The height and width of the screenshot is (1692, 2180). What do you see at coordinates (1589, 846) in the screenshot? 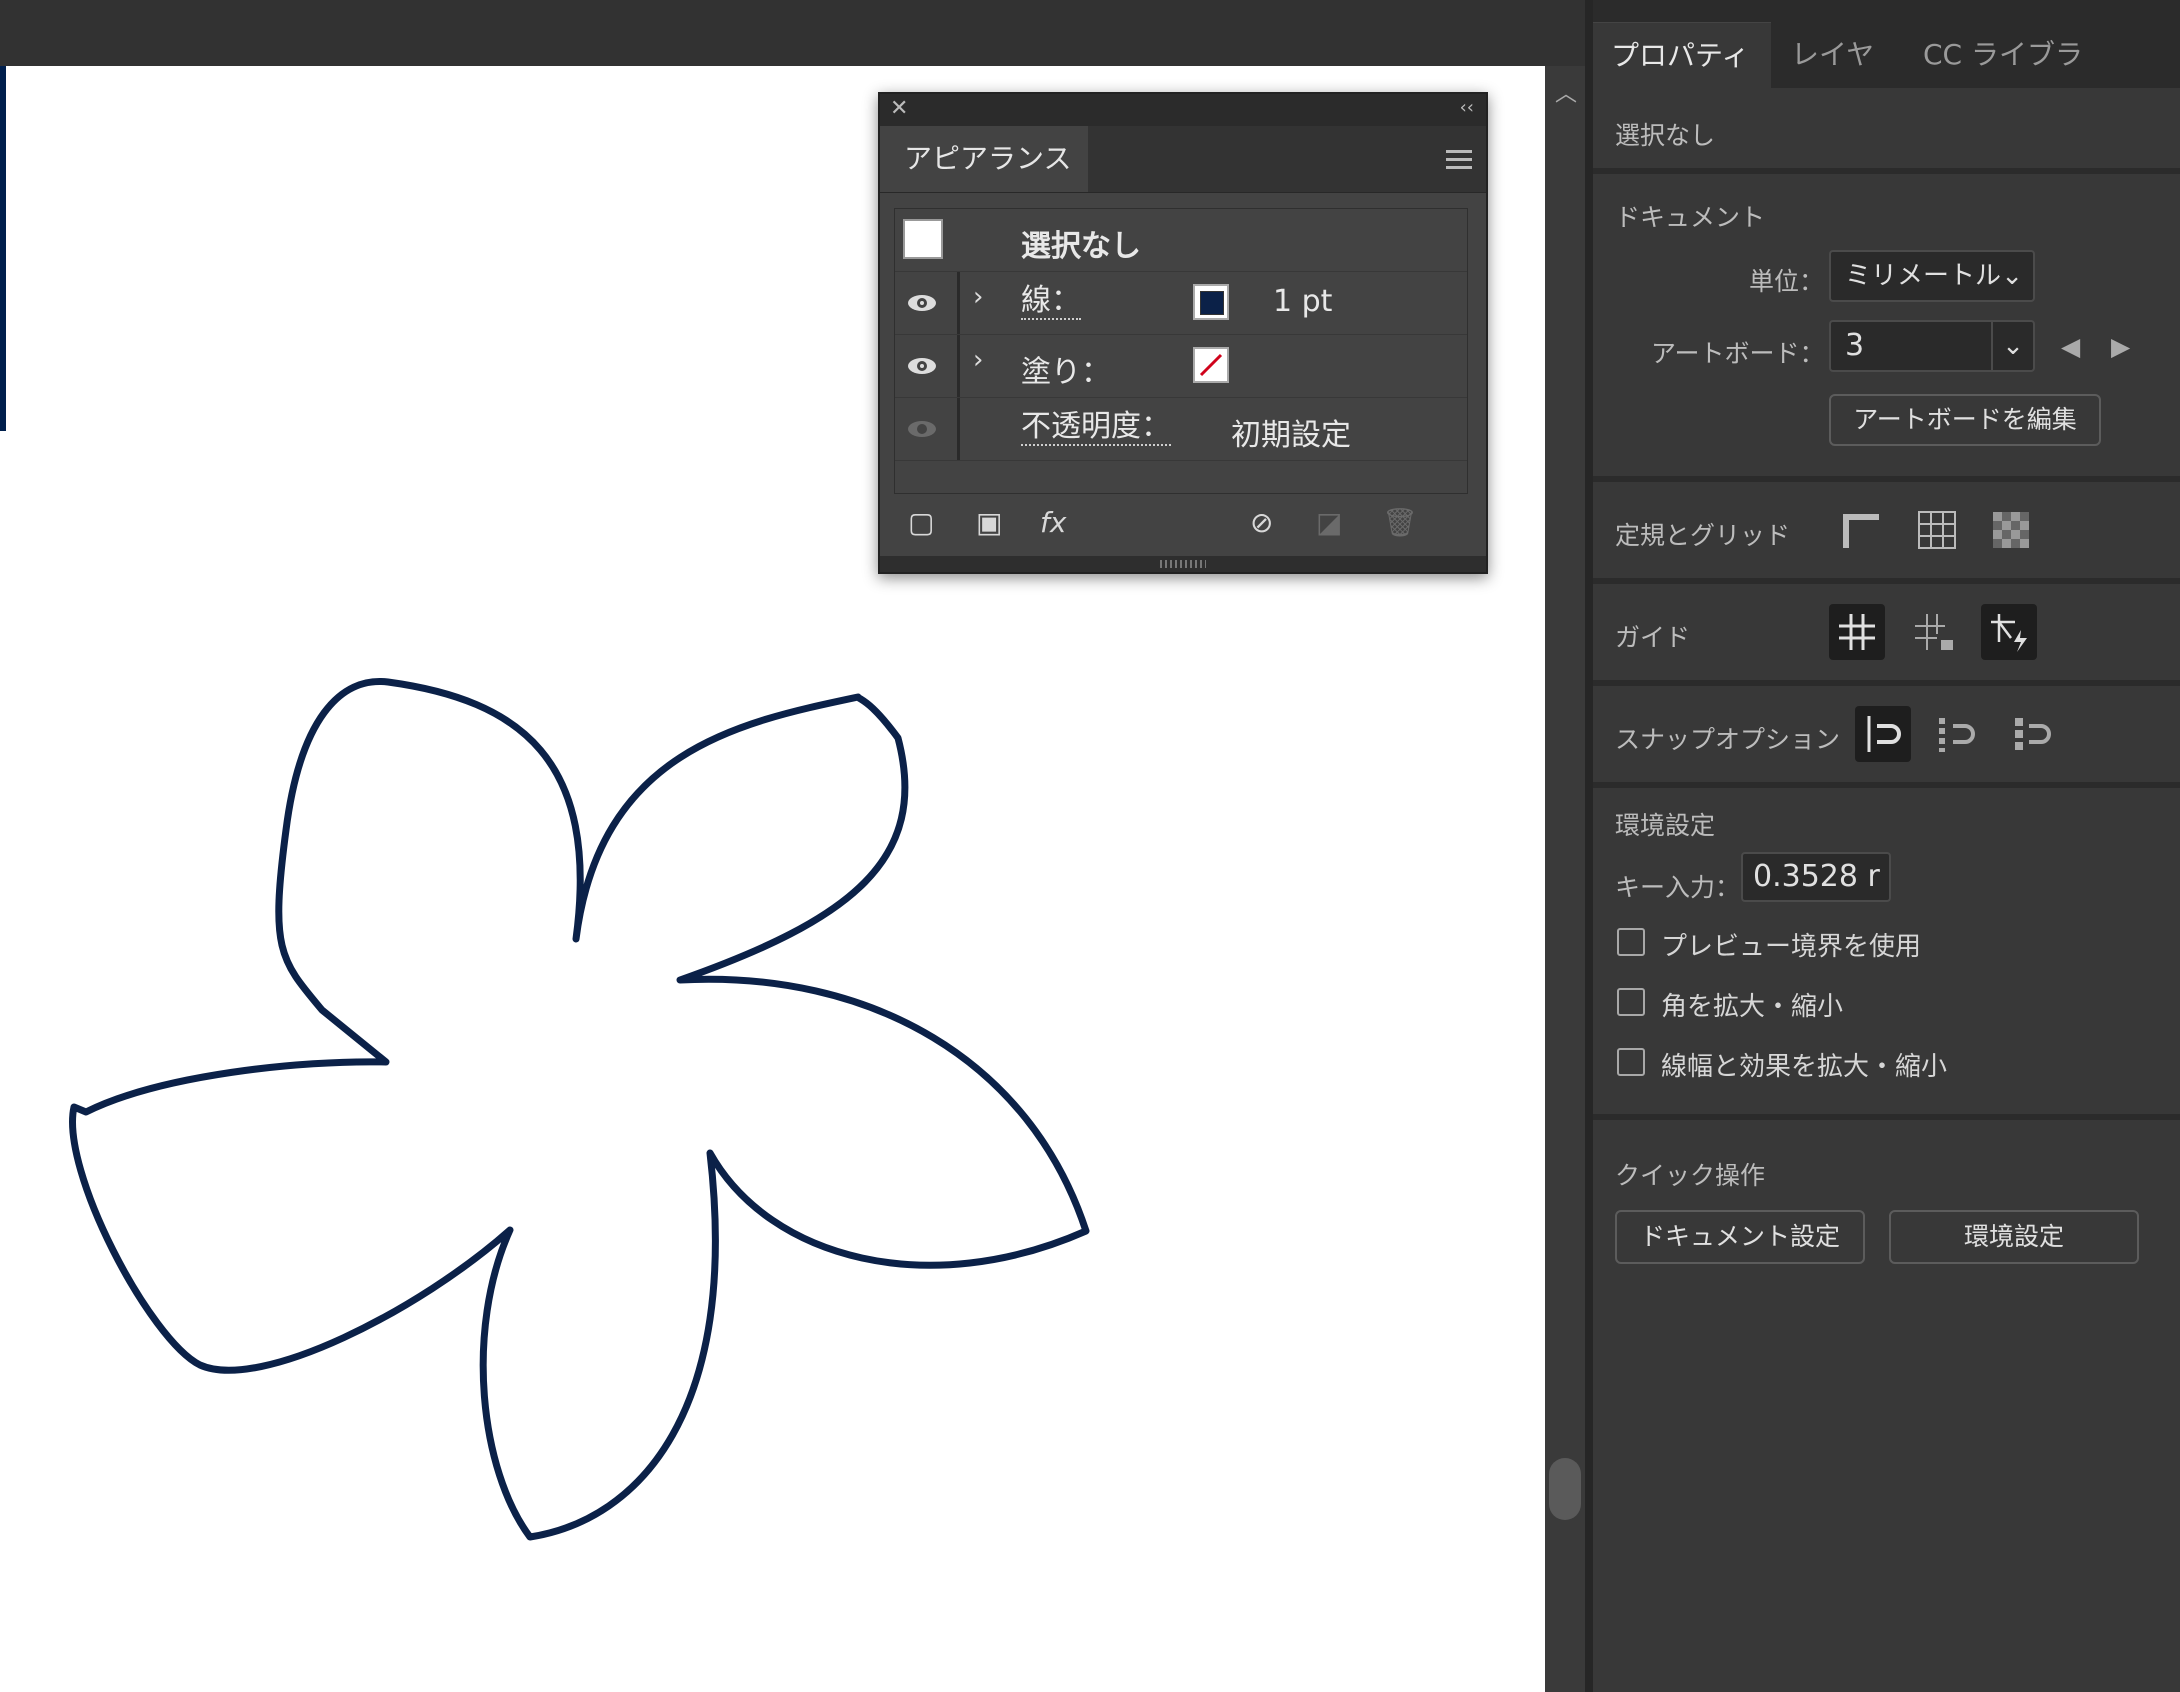
I see `panel-divider` at bounding box center [1589, 846].